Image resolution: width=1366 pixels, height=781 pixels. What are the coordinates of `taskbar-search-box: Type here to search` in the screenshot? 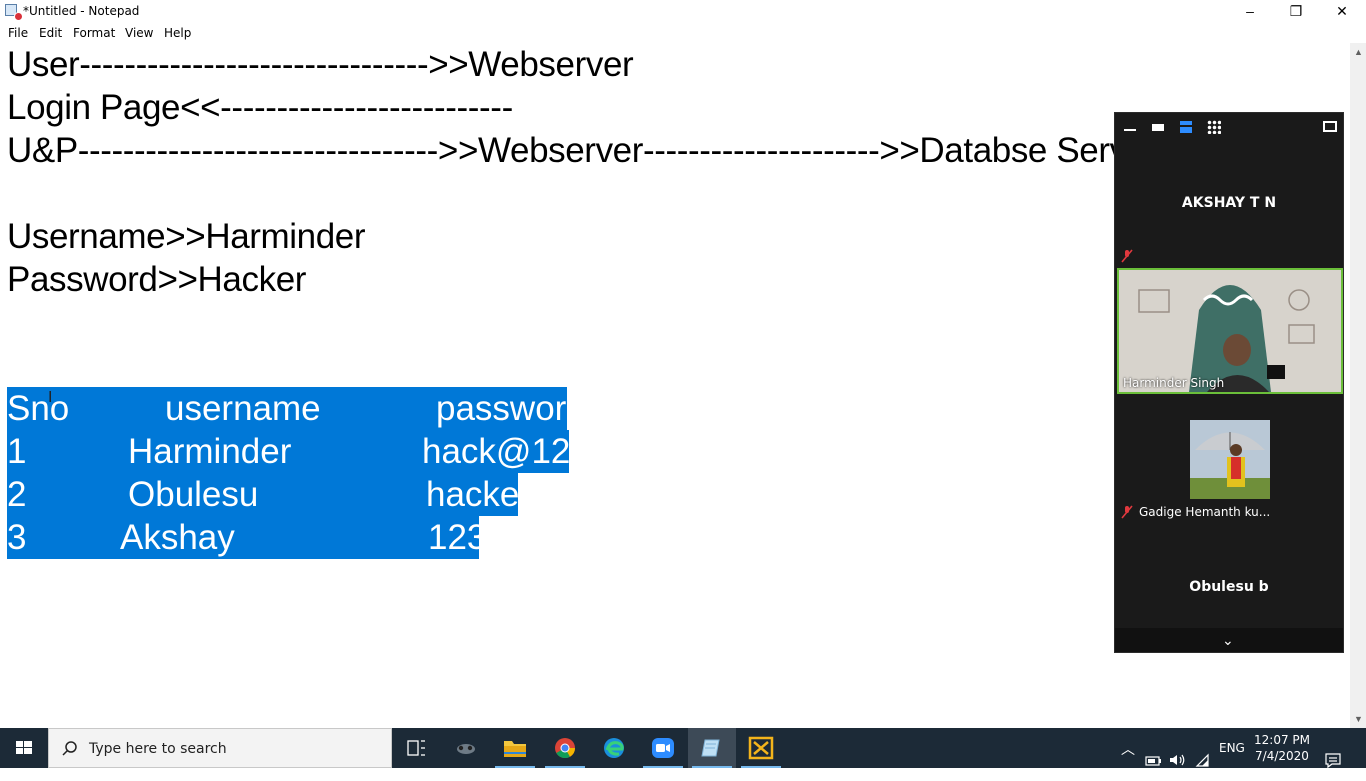 It's located at (220, 748).